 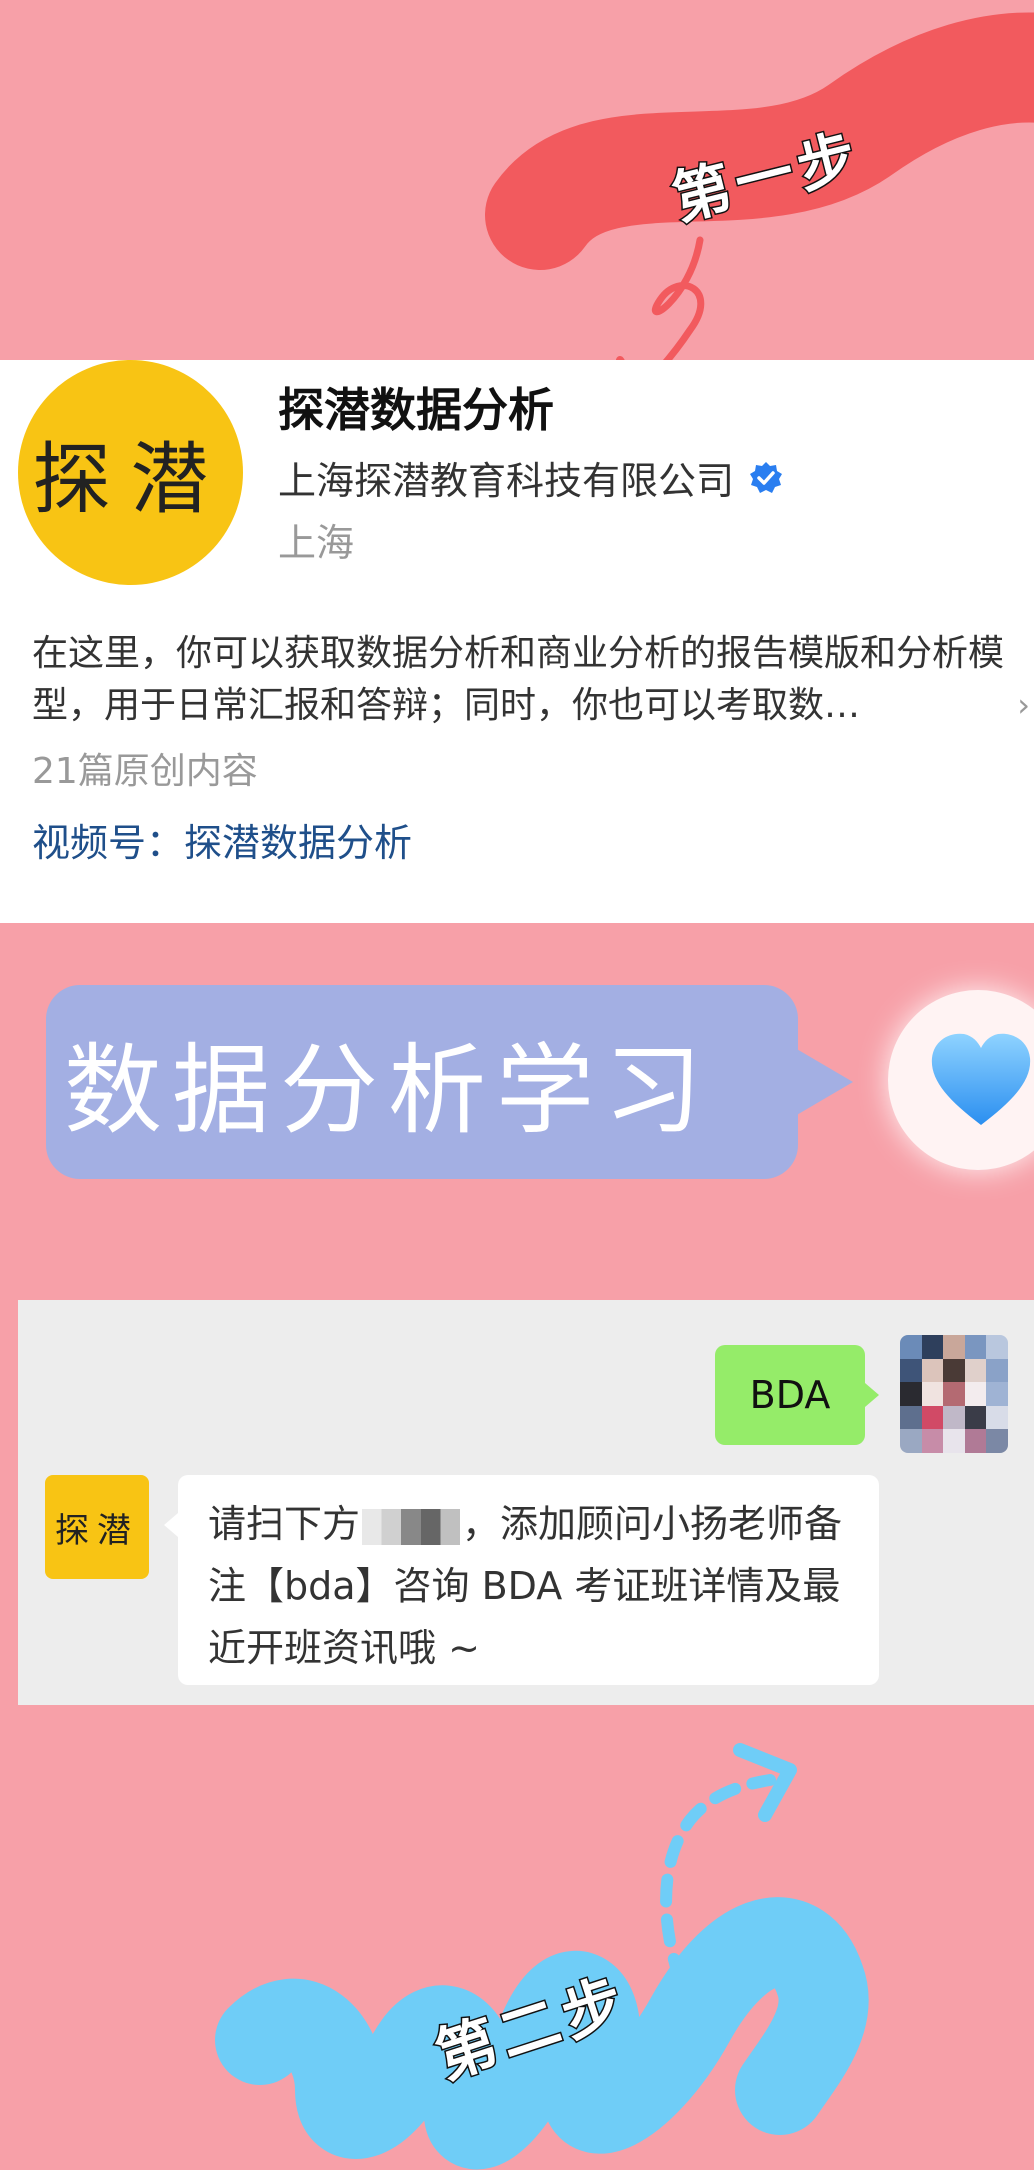 I want to click on article-count: 21篇原创内容, so click(x=145, y=768).